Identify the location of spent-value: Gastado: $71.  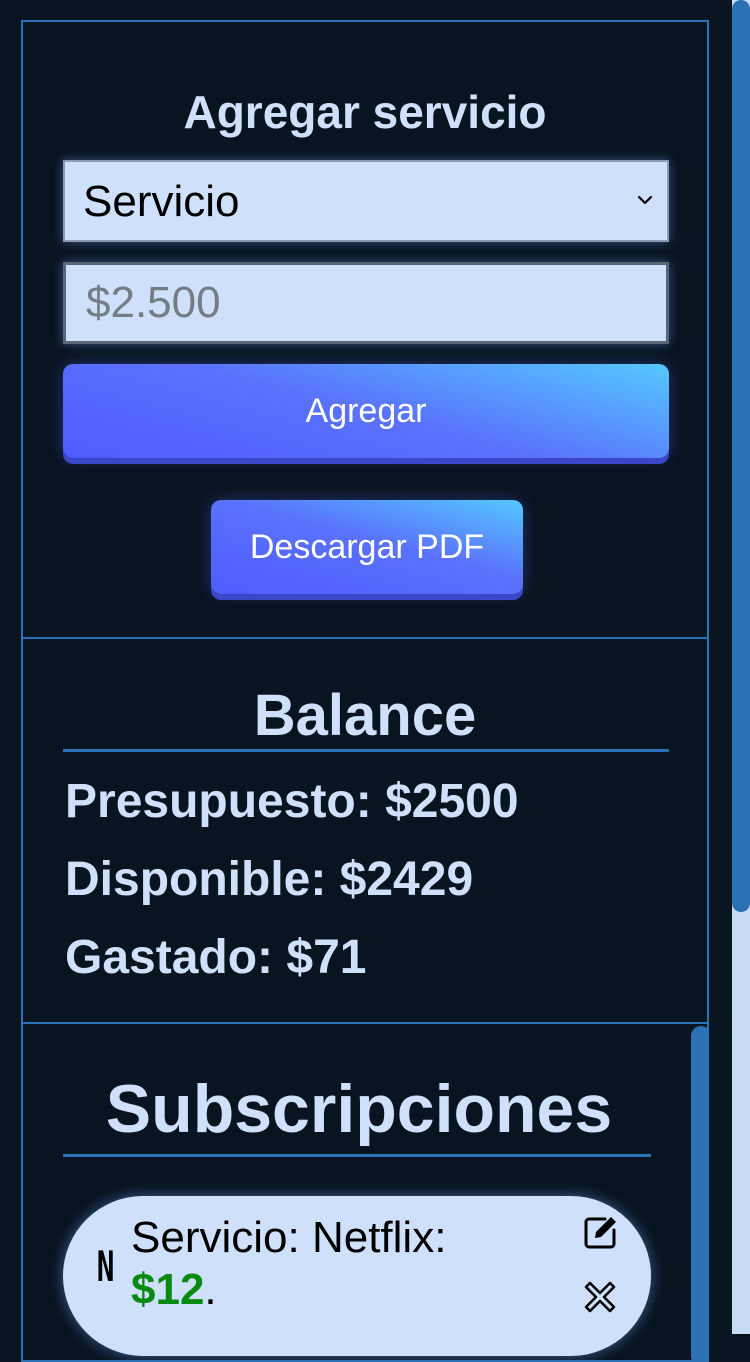
(216, 957).